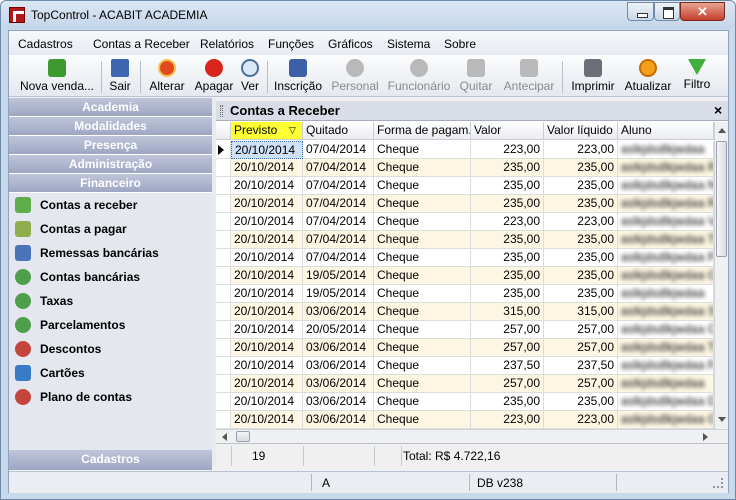  What do you see at coordinates (368, 15) in the screenshot?
I see `title-bar: TopControl - ACABIT ACADEMIA ✕` at bounding box center [368, 15].